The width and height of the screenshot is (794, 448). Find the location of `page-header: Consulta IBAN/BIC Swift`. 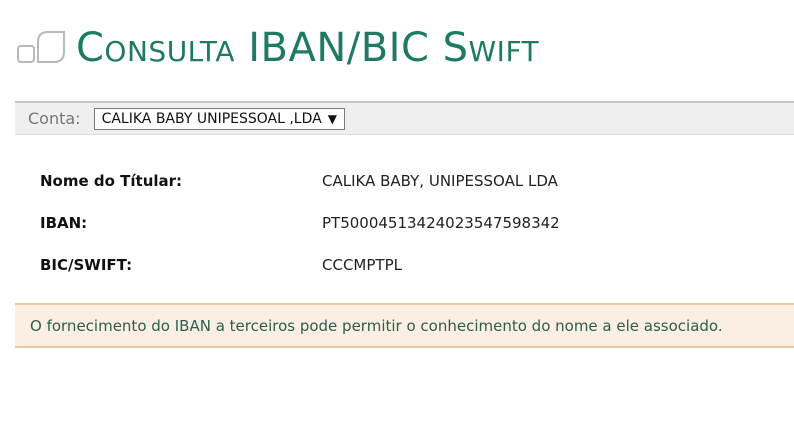

page-header: Consulta IBAN/BIC Swift is located at coordinates (277, 48).